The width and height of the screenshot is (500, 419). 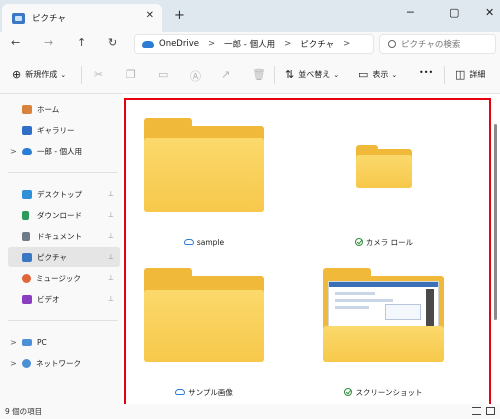 I want to click on sidebar-item-music: ミュージック ⊥, so click(x=64, y=278).